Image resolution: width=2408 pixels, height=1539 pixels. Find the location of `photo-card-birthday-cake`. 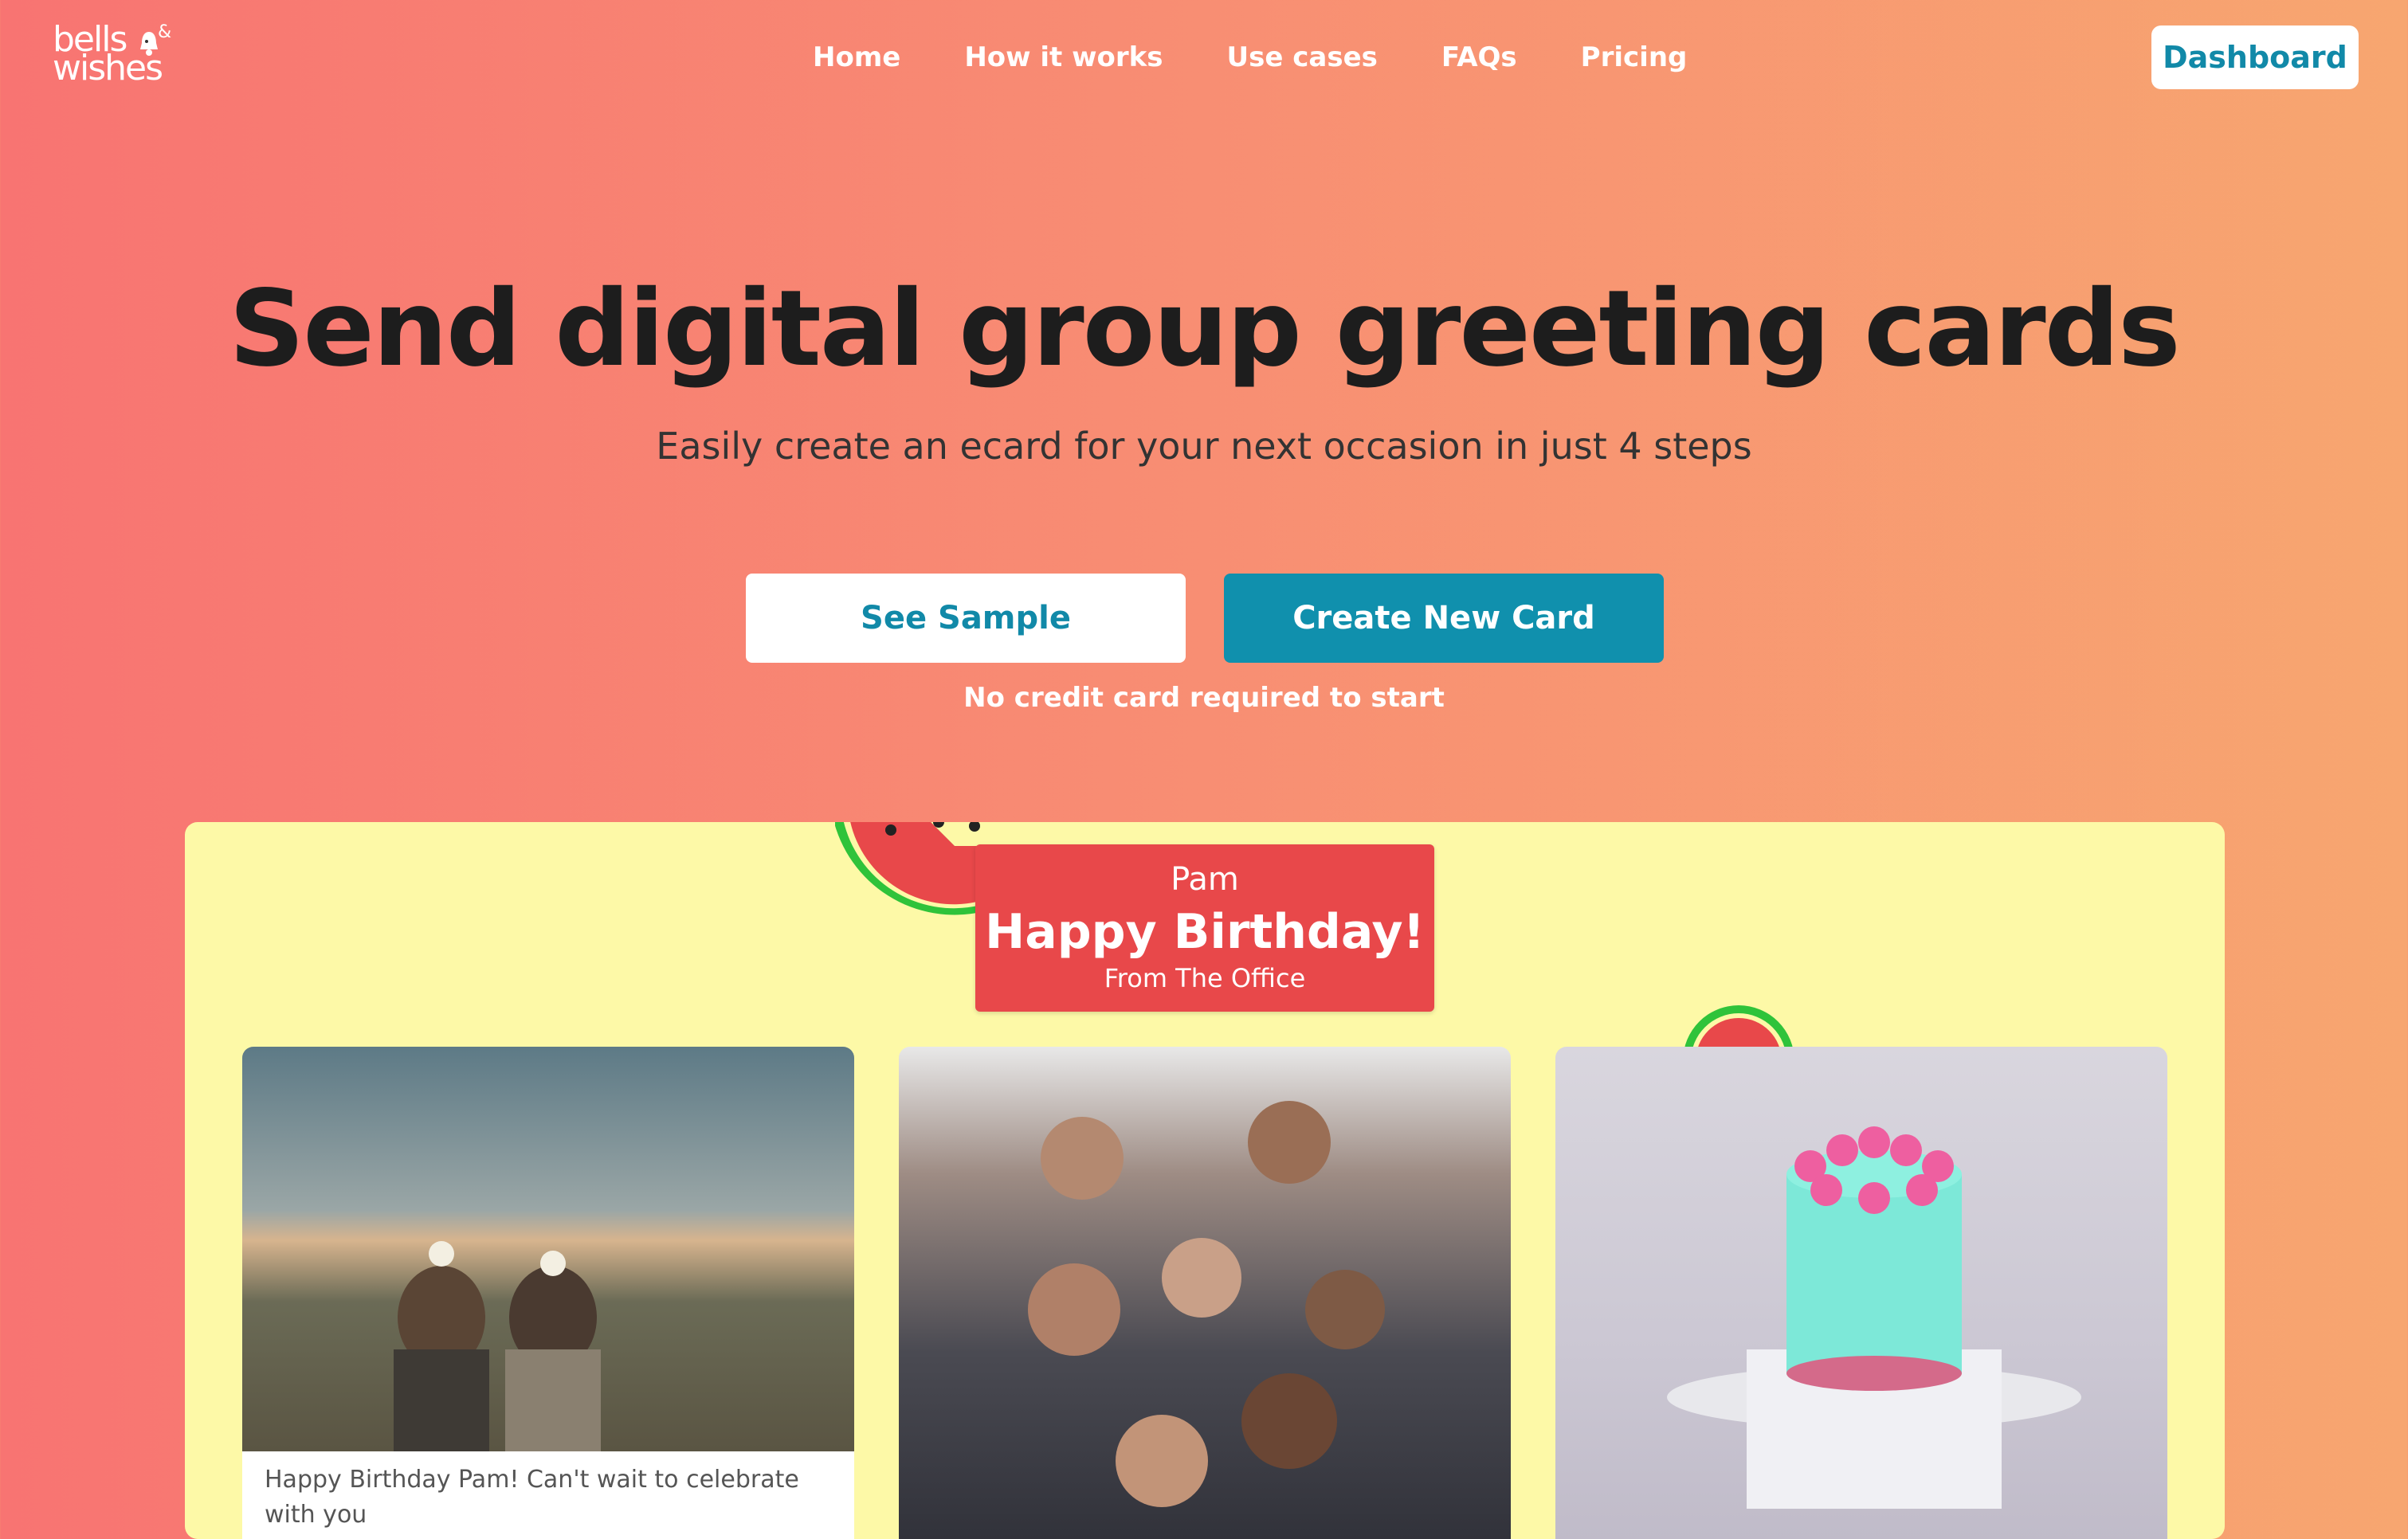

photo-card-birthday-cake is located at coordinates (1861, 1293).